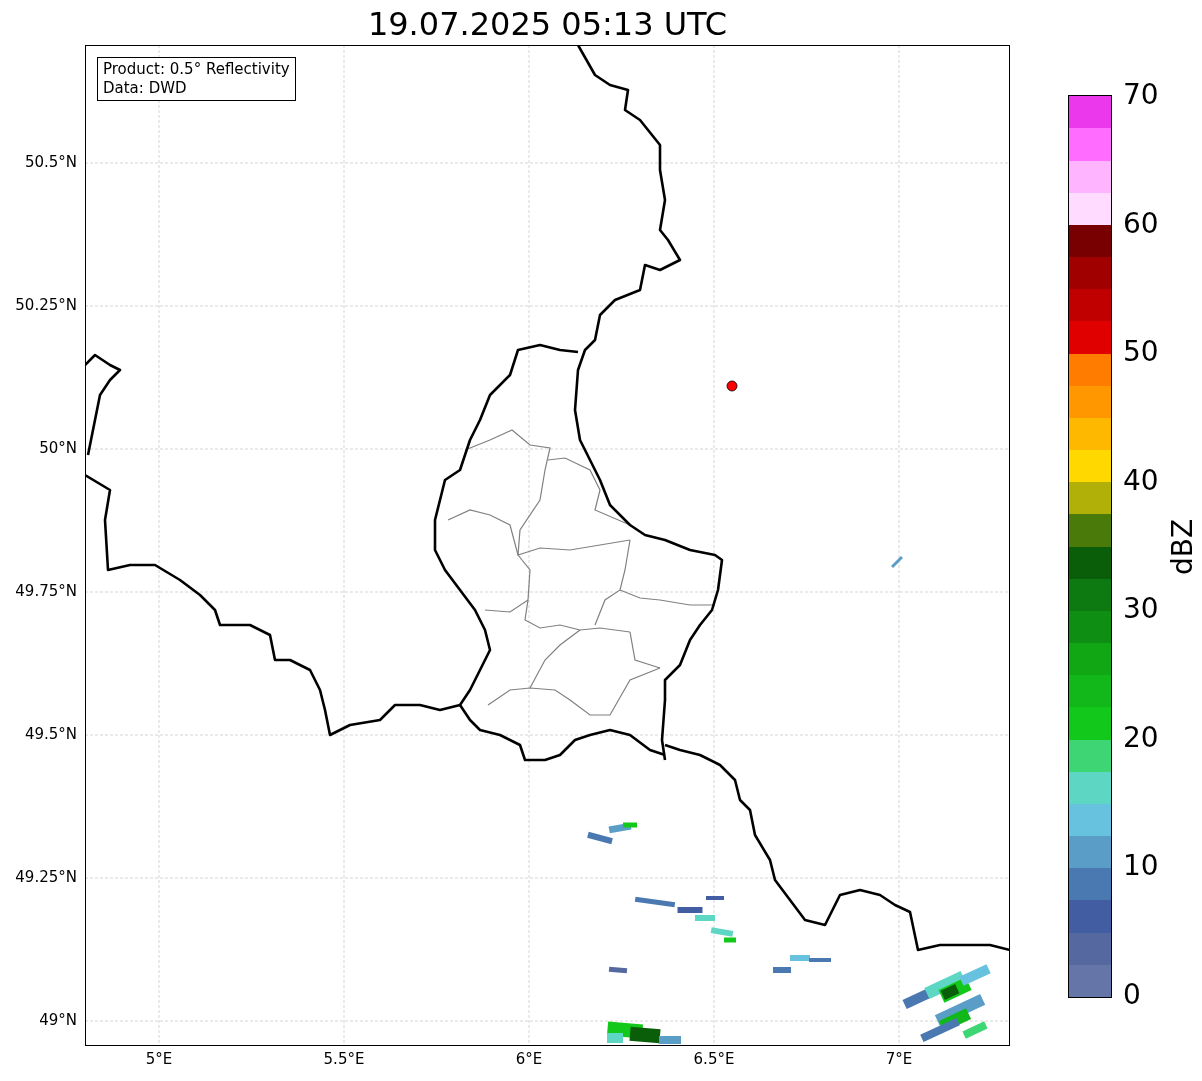  Describe the element at coordinates (1141, 866) in the screenshot. I see `colorbar-tick-label: 10` at that location.